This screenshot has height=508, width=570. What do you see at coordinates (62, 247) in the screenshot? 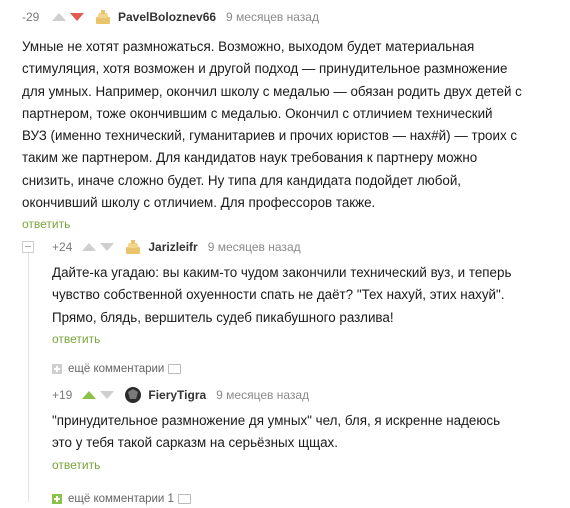
I see `comment-rating: +24` at bounding box center [62, 247].